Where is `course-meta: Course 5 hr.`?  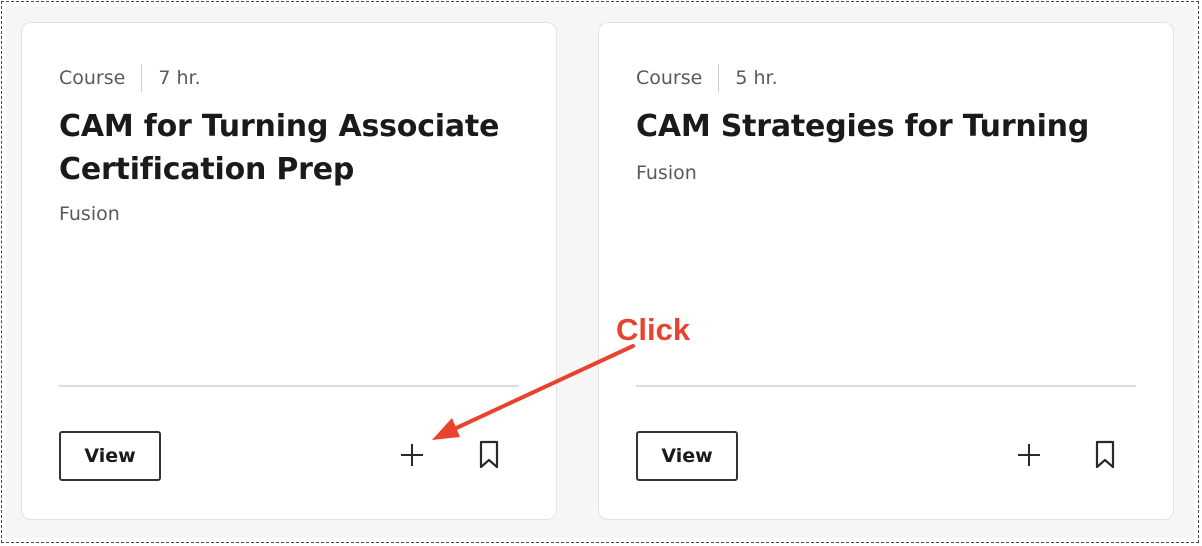 course-meta: Course 5 hr. is located at coordinates (707, 78).